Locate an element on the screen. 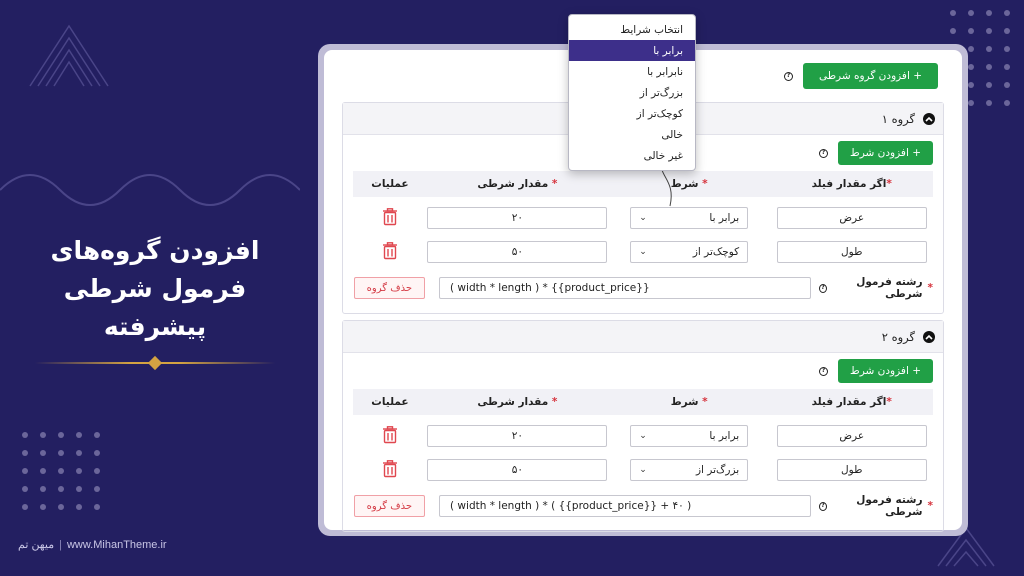 This screenshot has height=576, width=1024. dots-decoration is located at coordinates (61, 471).